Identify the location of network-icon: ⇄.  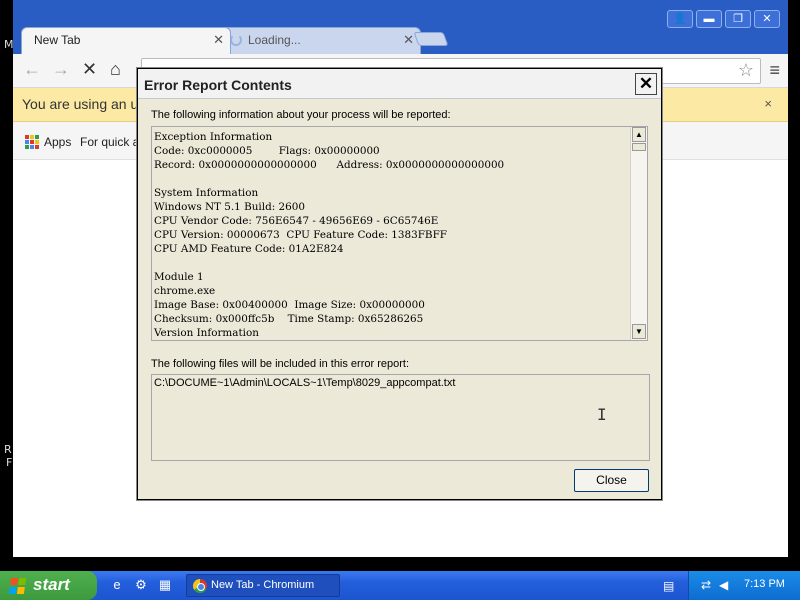
(706, 585).